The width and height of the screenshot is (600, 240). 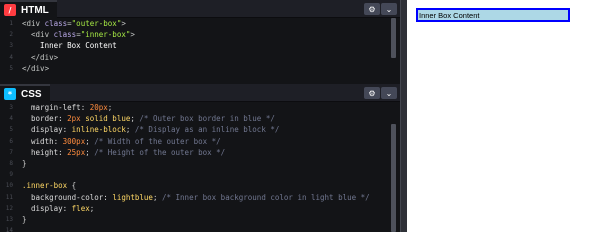 I want to click on html-settings-button: ⚙, so click(x=372, y=9).